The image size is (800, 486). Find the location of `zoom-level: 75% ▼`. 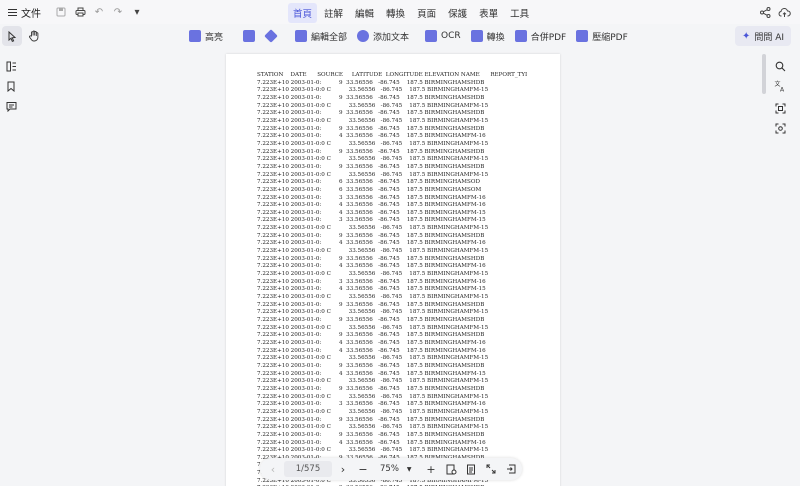

zoom-level: 75% ▼ is located at coordinates (396, 469).